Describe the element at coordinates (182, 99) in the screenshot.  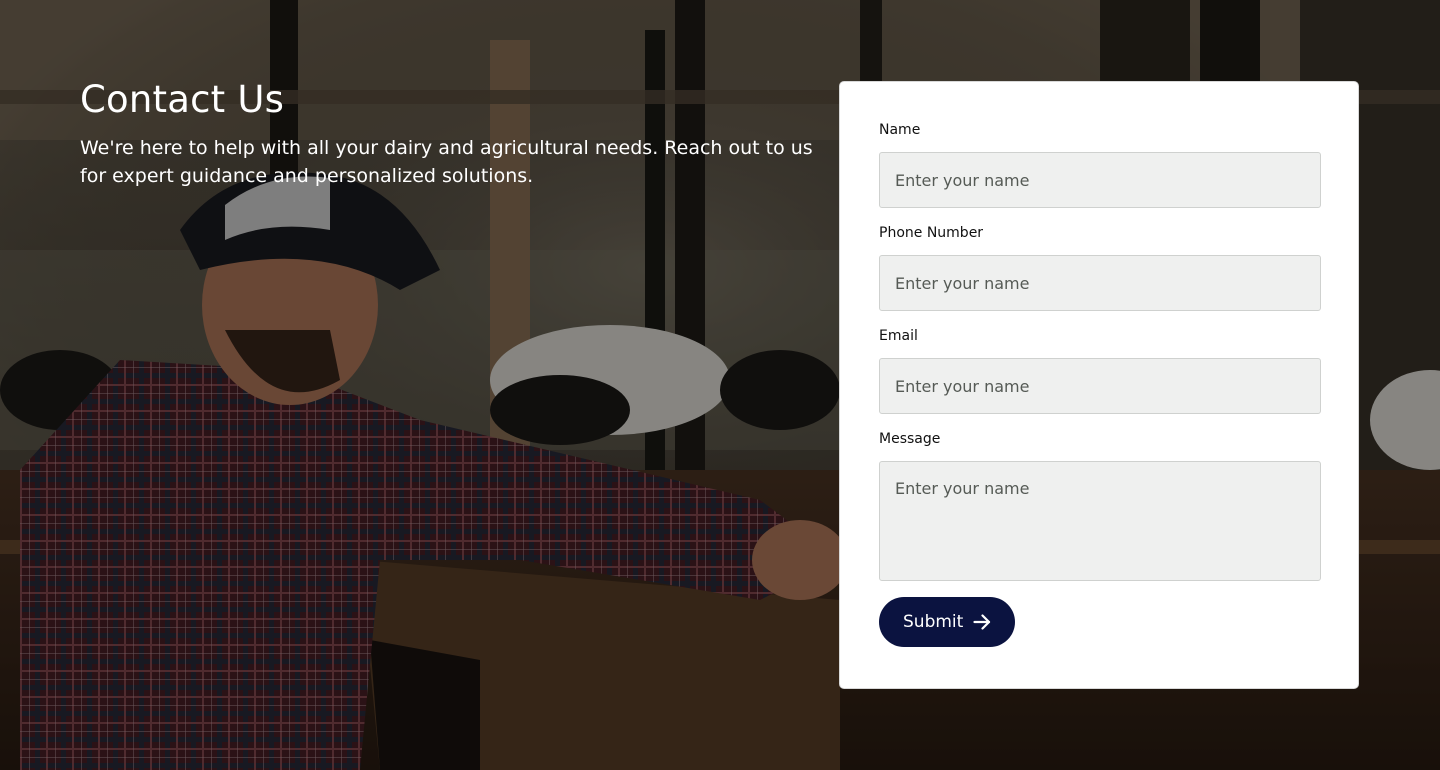
I see `page-title: Contact Us` at that location.